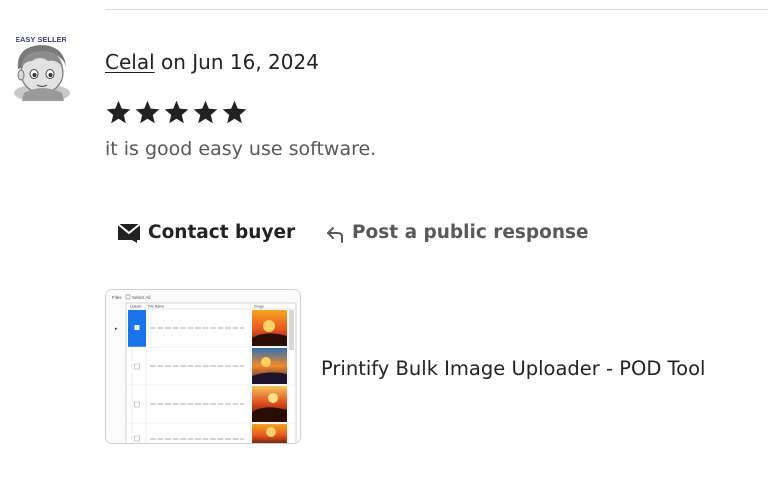 The width and height of the screenshot is (768, 477). Describe the element at coordinates (130, 62) in the screenshot. I see `reviewer-name-link: Celal` at that location.